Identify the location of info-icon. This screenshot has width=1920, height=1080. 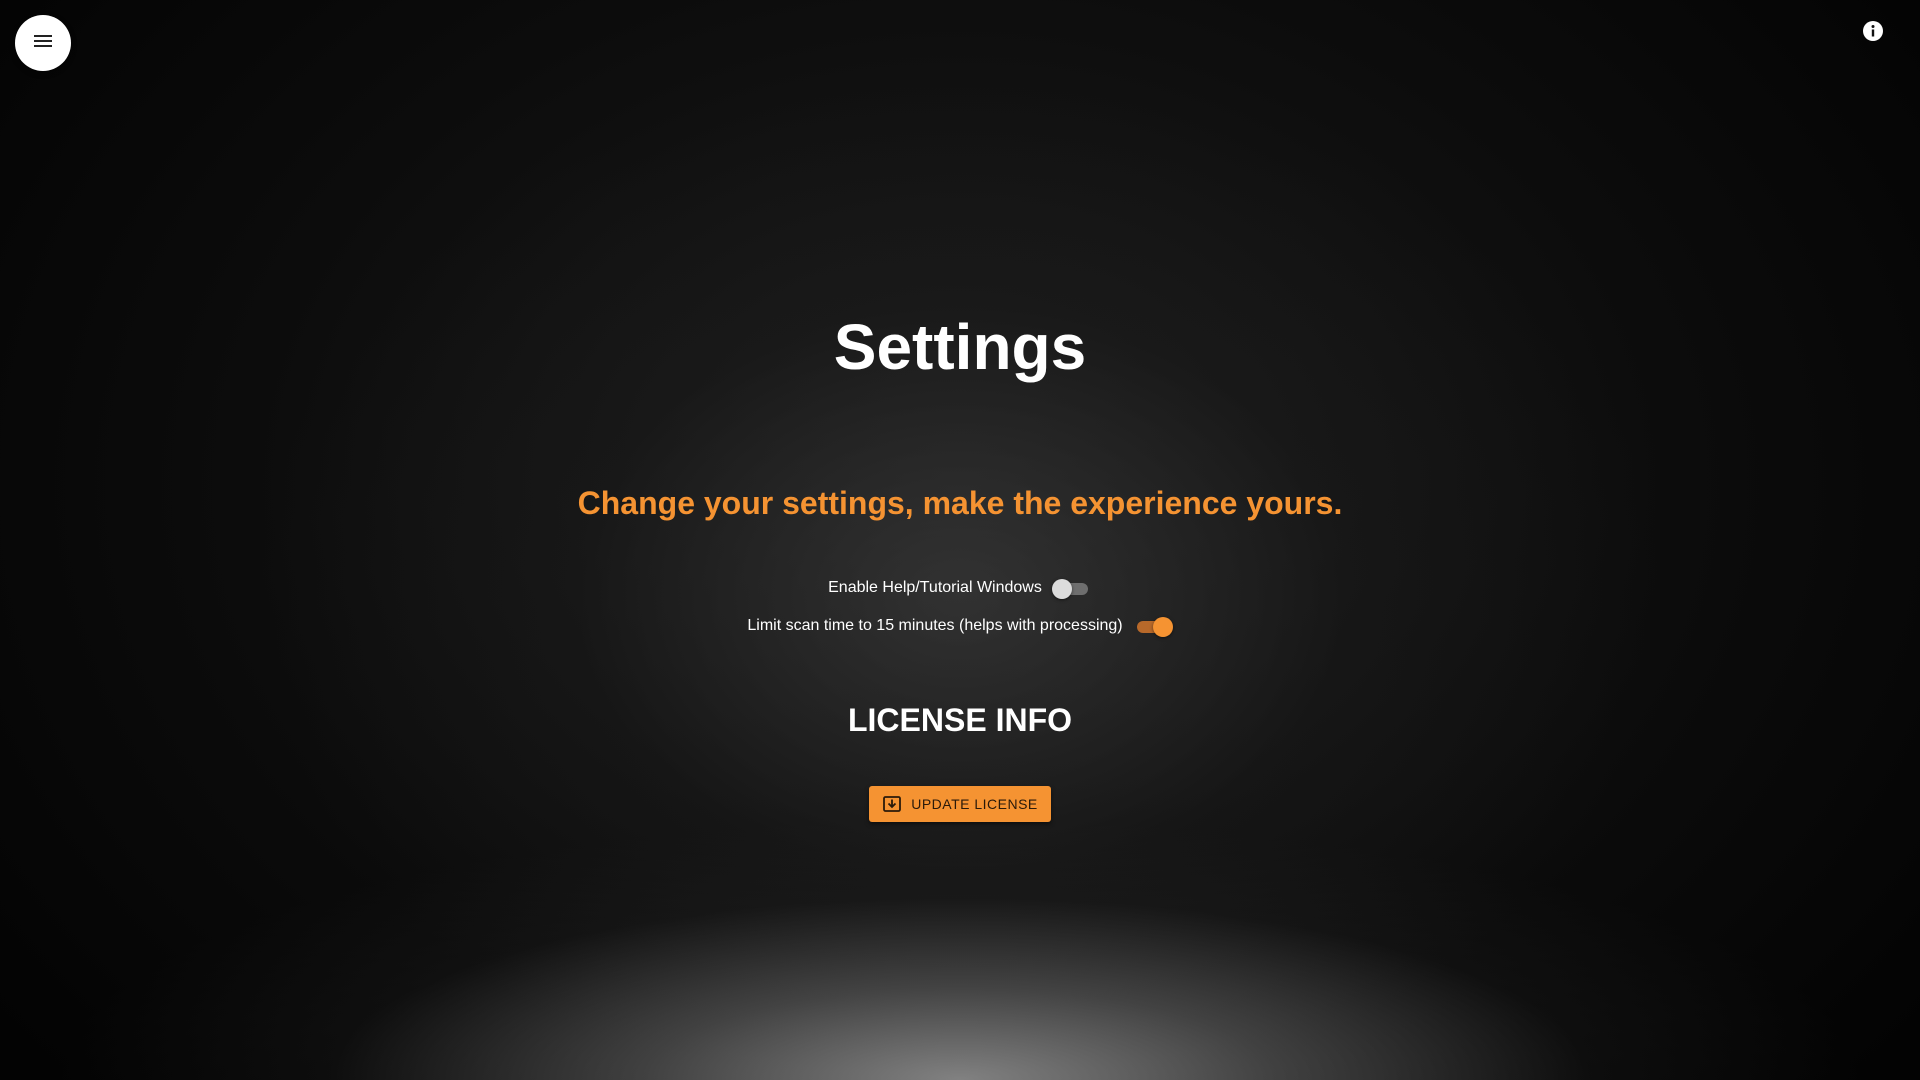
(1873, 33).